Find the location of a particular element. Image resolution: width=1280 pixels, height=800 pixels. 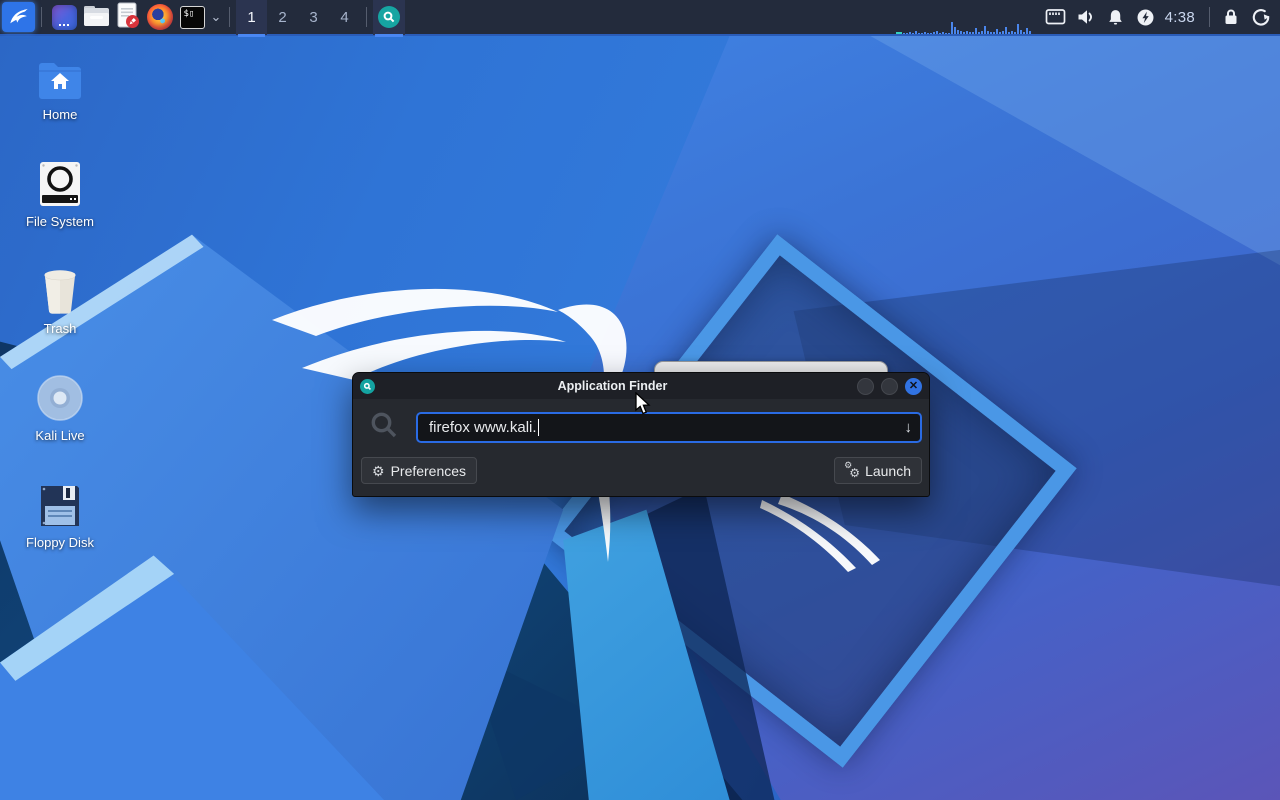

gears-icon: ⚙ ⚙ is located at coordinates (852, 470).